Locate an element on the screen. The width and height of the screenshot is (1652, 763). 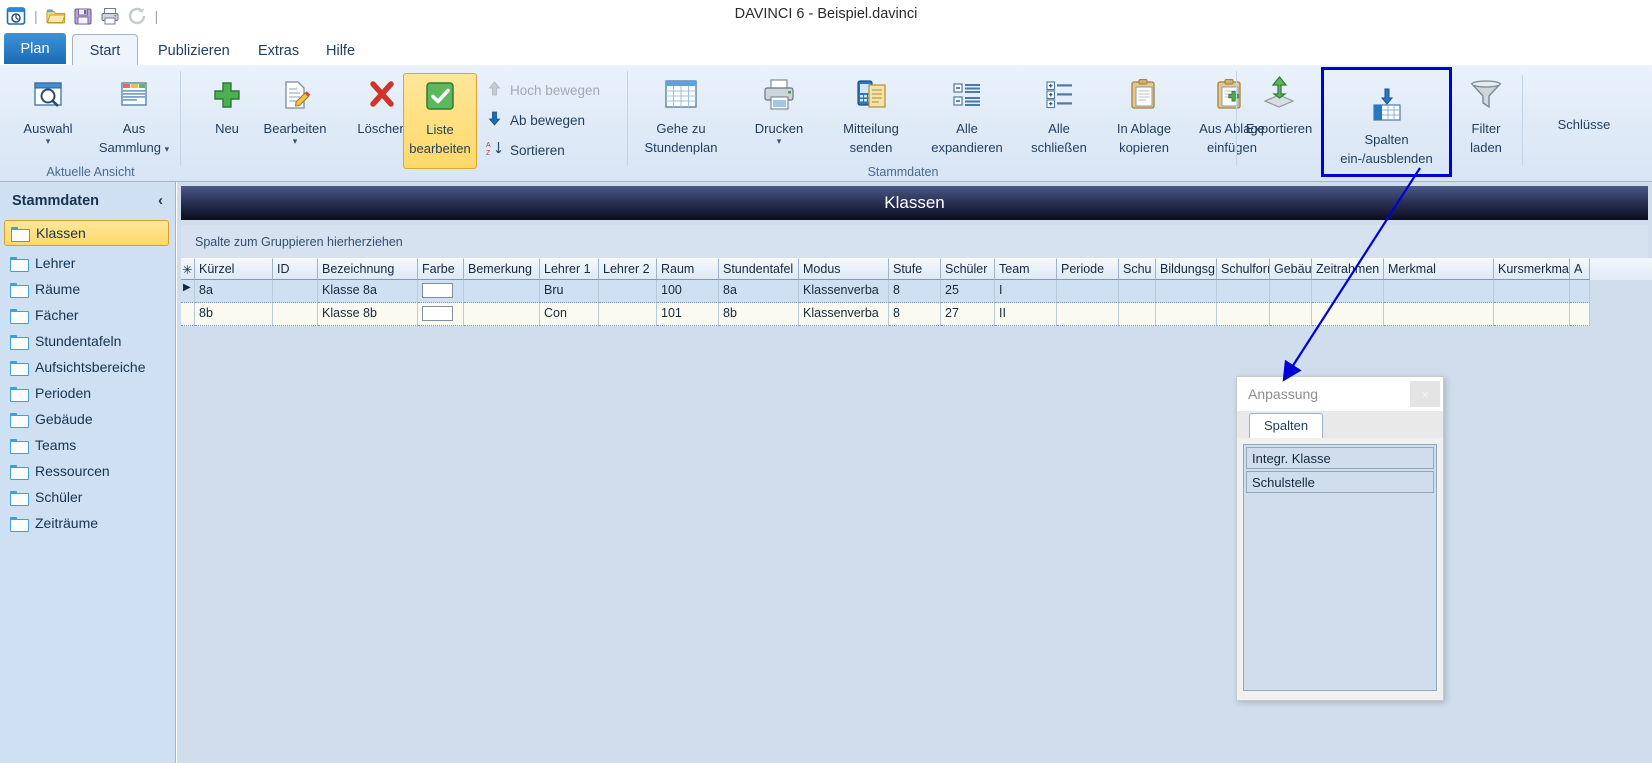
bearbeiten-button: Bearbeiten ▾ is located at coordinates (295, 121).